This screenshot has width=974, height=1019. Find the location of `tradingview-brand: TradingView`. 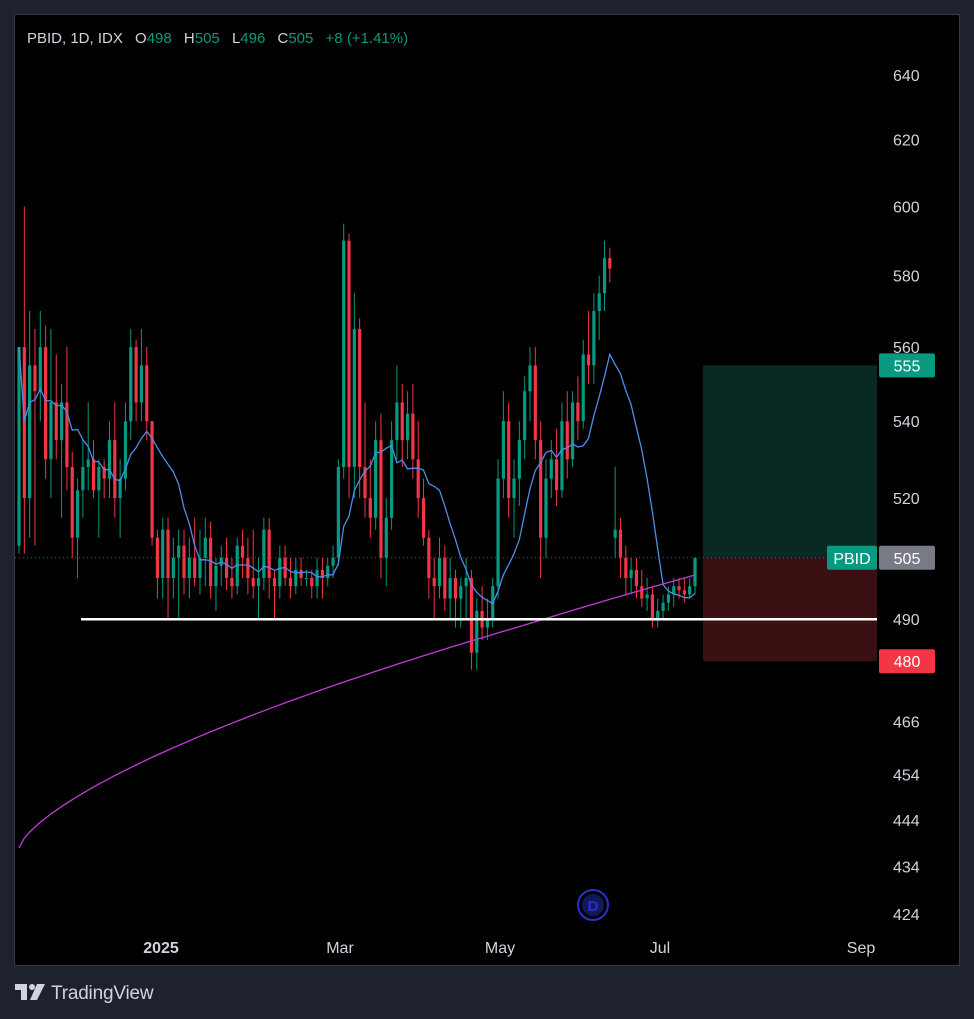

tradingview-brand: TradingView is located at coordinates (102, 994).